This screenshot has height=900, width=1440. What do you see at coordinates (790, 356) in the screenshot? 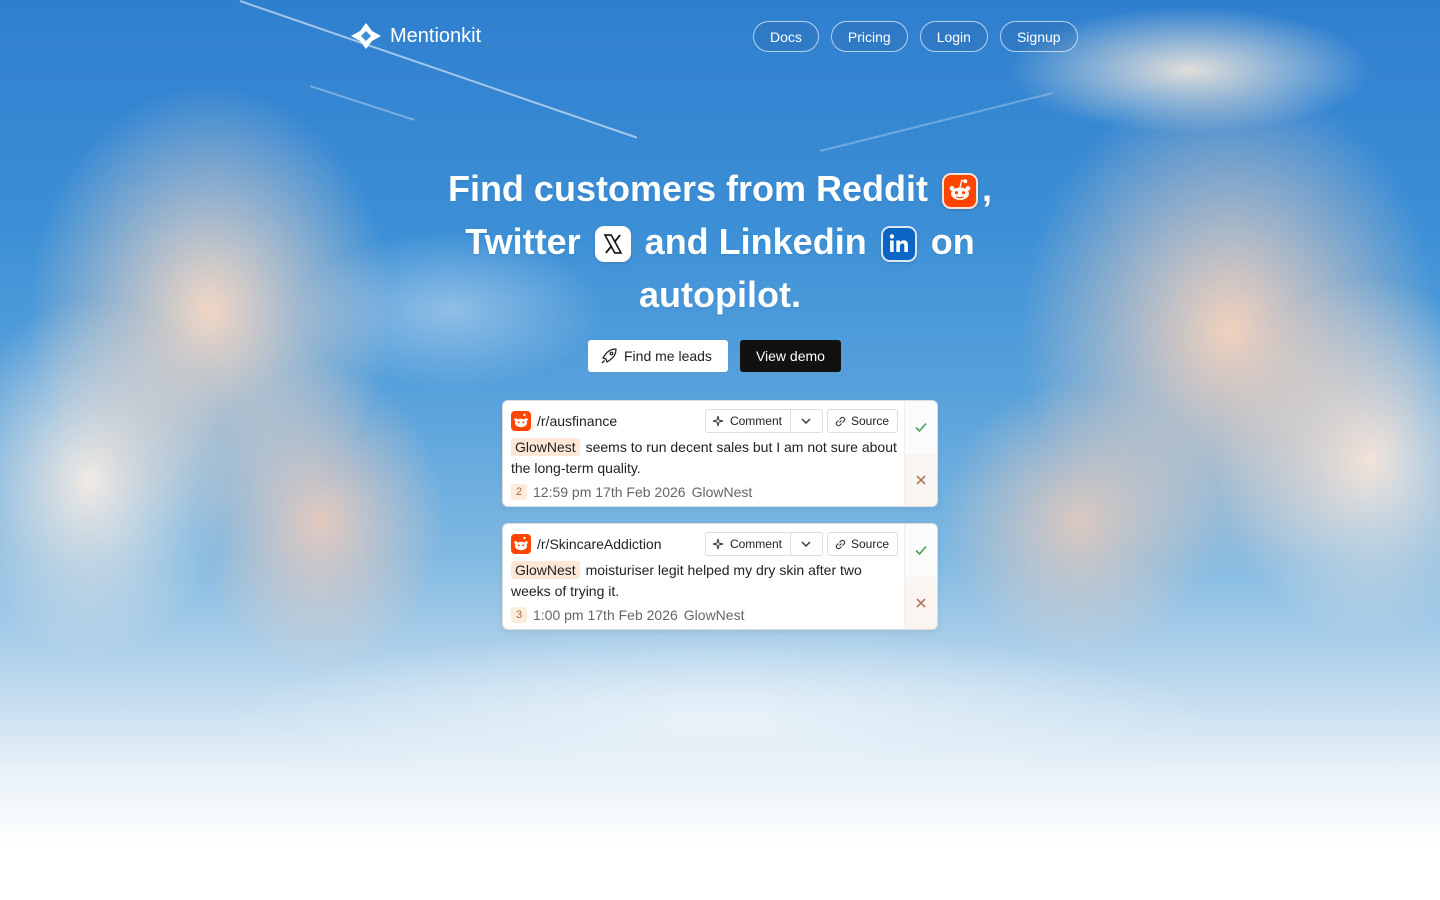
I see `view-demo-button: View demo` at bounding box center [790, 356].